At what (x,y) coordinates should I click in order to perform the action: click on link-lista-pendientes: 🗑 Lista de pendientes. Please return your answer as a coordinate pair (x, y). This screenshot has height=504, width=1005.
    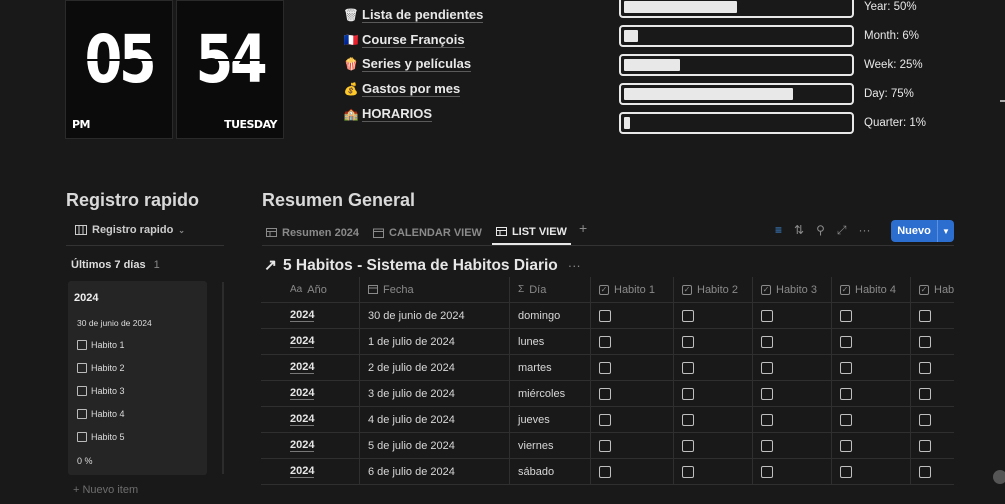
    Looking at the image, I should click on (413, 15).